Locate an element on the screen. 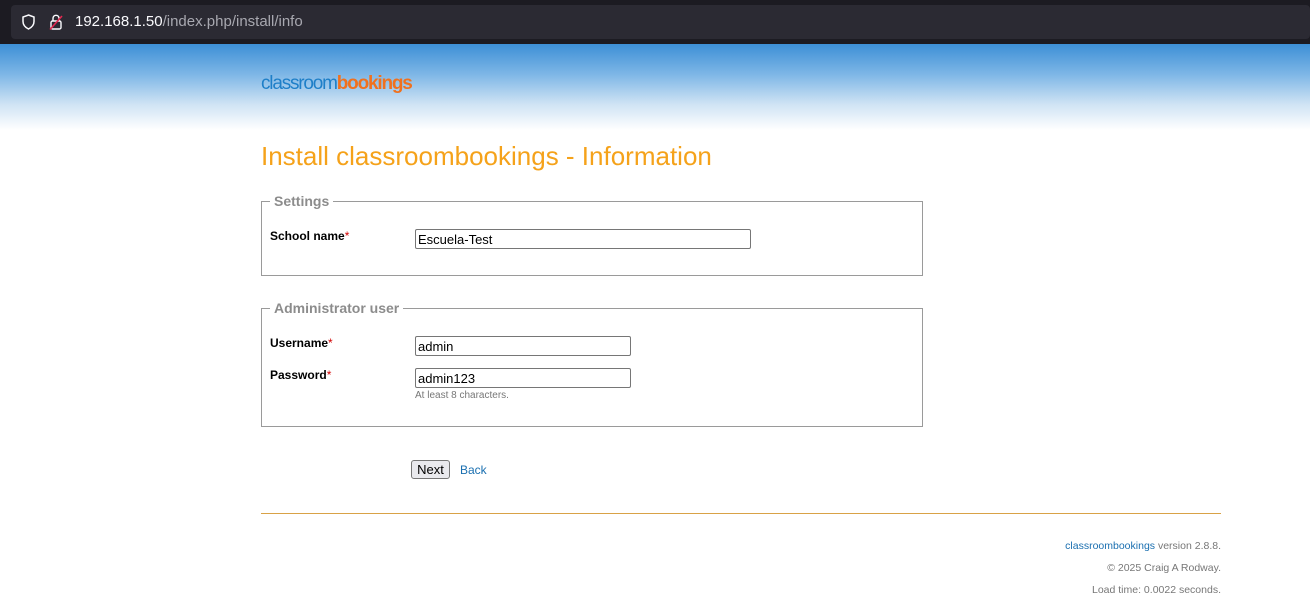  logo-part-bookings: bookings is located at coordinates (374, 83).